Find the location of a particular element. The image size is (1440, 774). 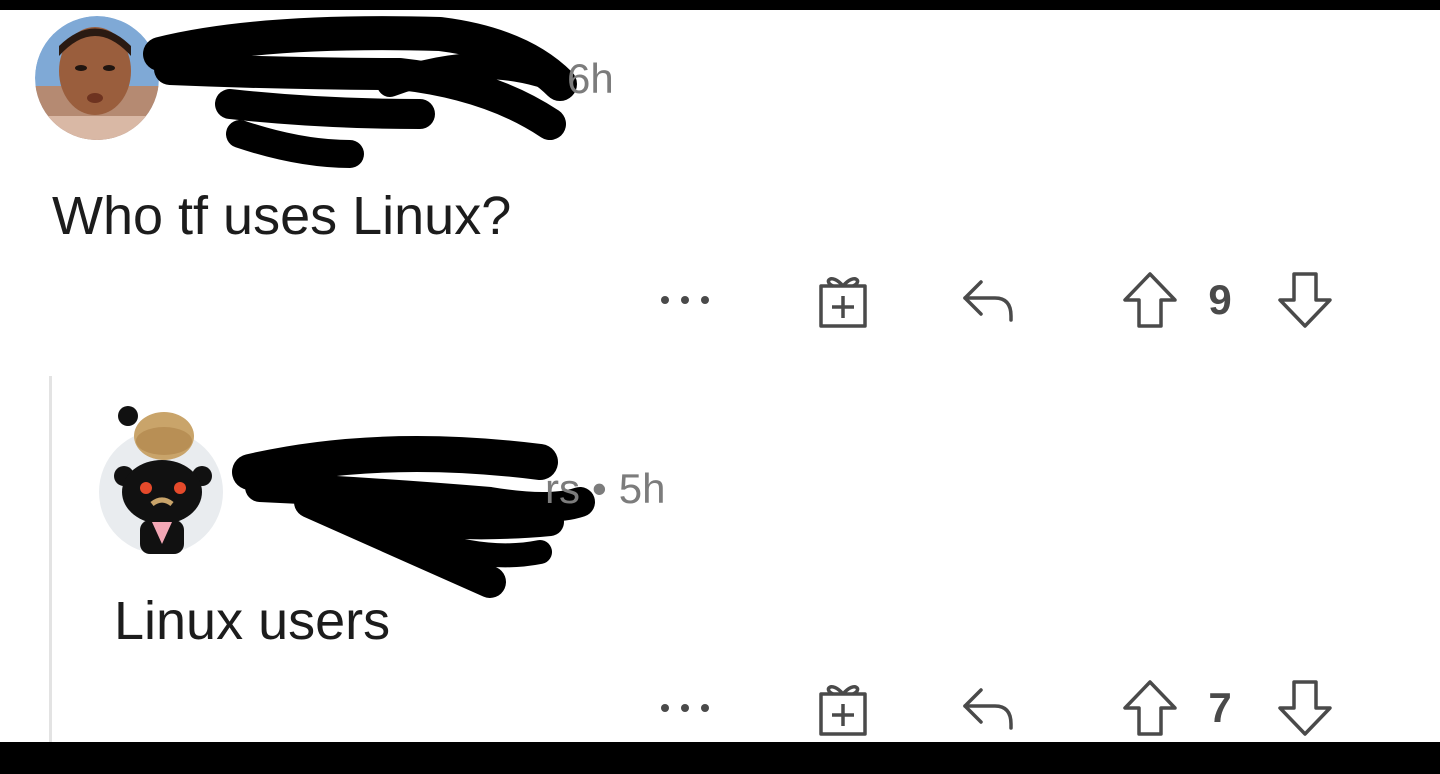

vote-count: 9 is located at coordinates (1220, 299).